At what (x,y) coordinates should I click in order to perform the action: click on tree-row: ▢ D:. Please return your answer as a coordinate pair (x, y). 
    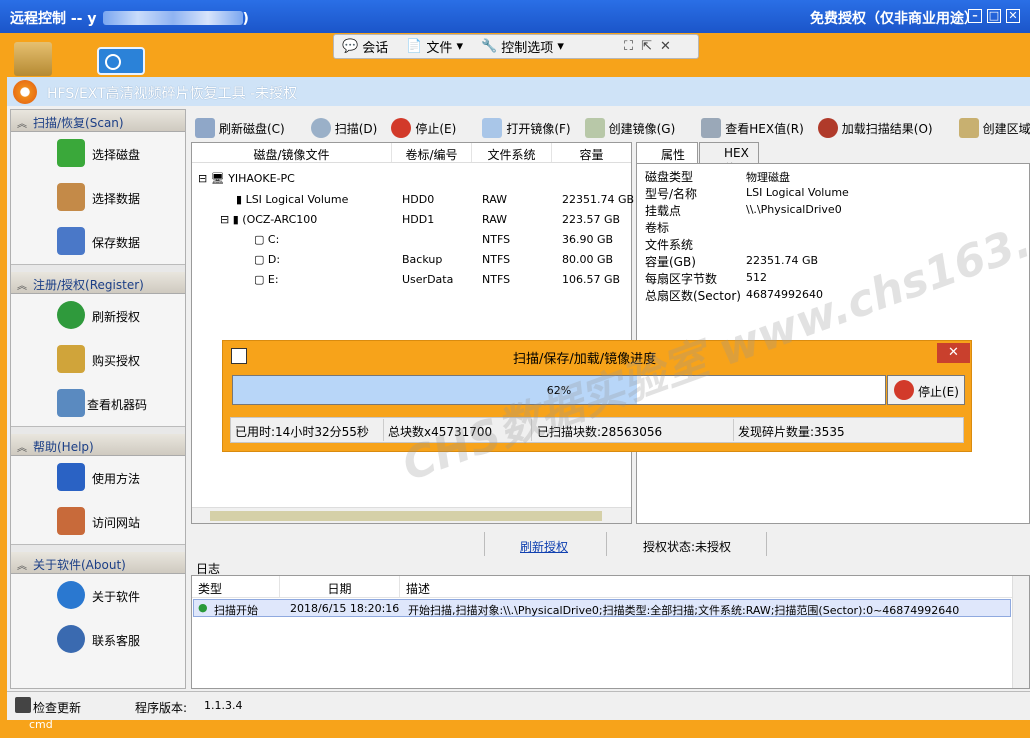
    Looking at the image, I should click on (267, 259).